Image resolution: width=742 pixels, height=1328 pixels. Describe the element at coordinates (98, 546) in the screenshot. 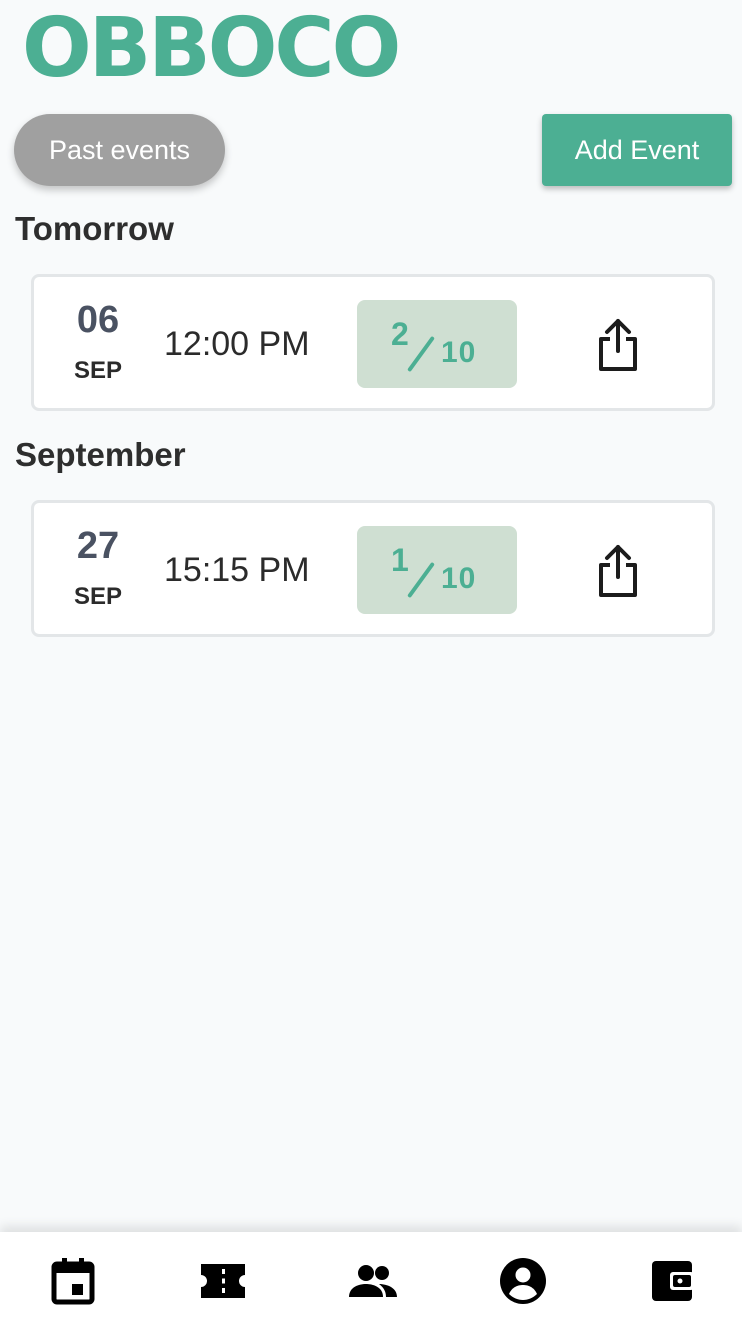

I see `event-day: 27` at that location.